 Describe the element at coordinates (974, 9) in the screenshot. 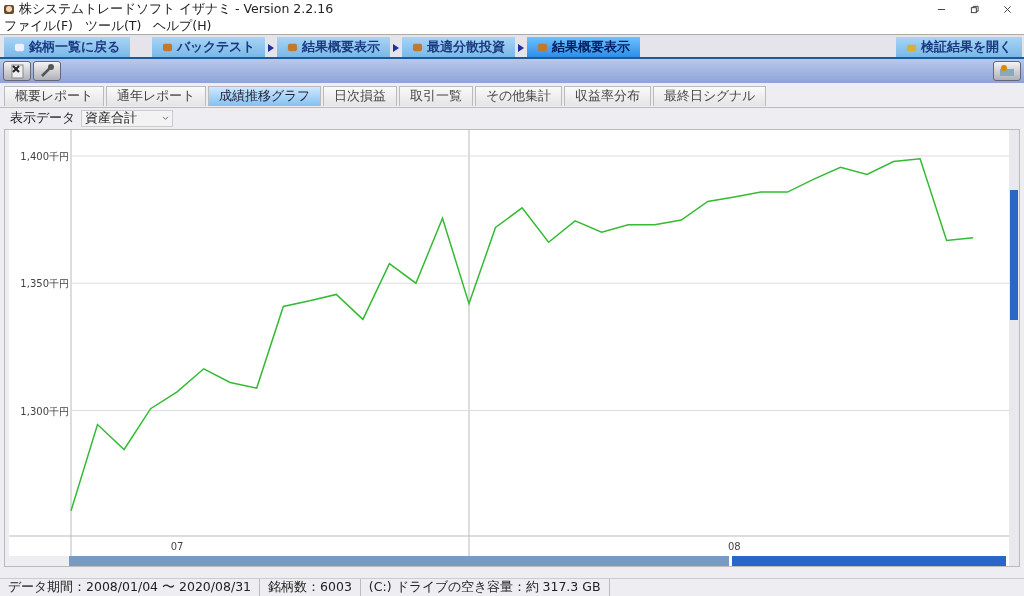

I see `restore-icon` at that location.